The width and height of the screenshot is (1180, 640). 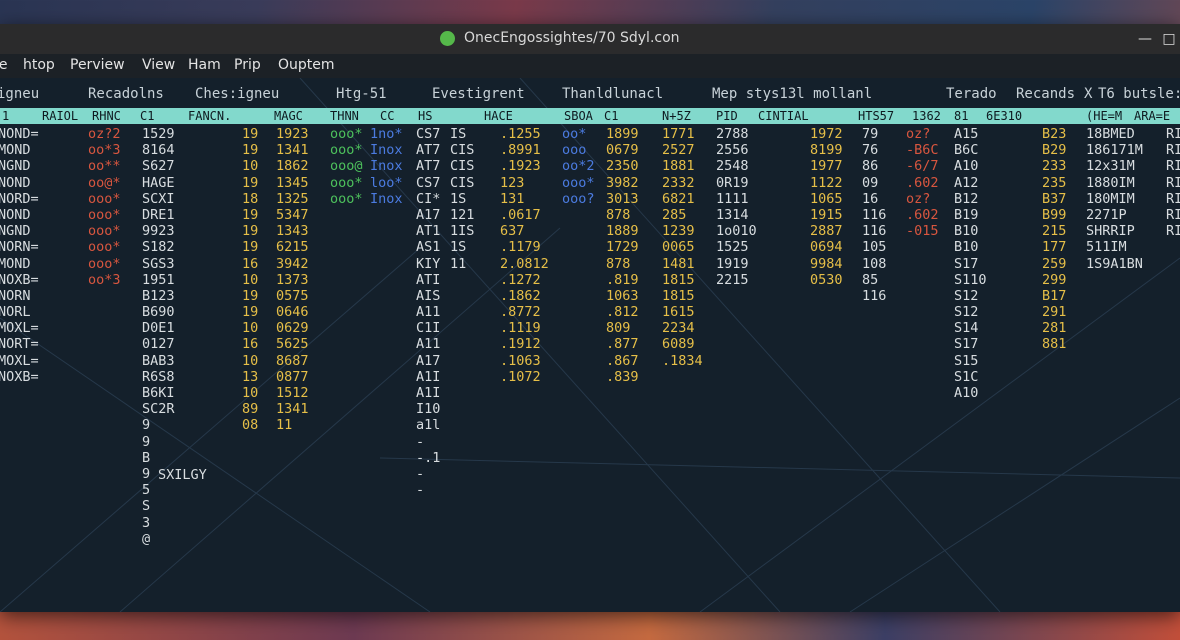 What do you see at coordinates (874, 215) in the screenshot?
I see `column-hts57: 79 76 86 09 16 116 116 105 108 85 116` at bounding box center [874, 215].